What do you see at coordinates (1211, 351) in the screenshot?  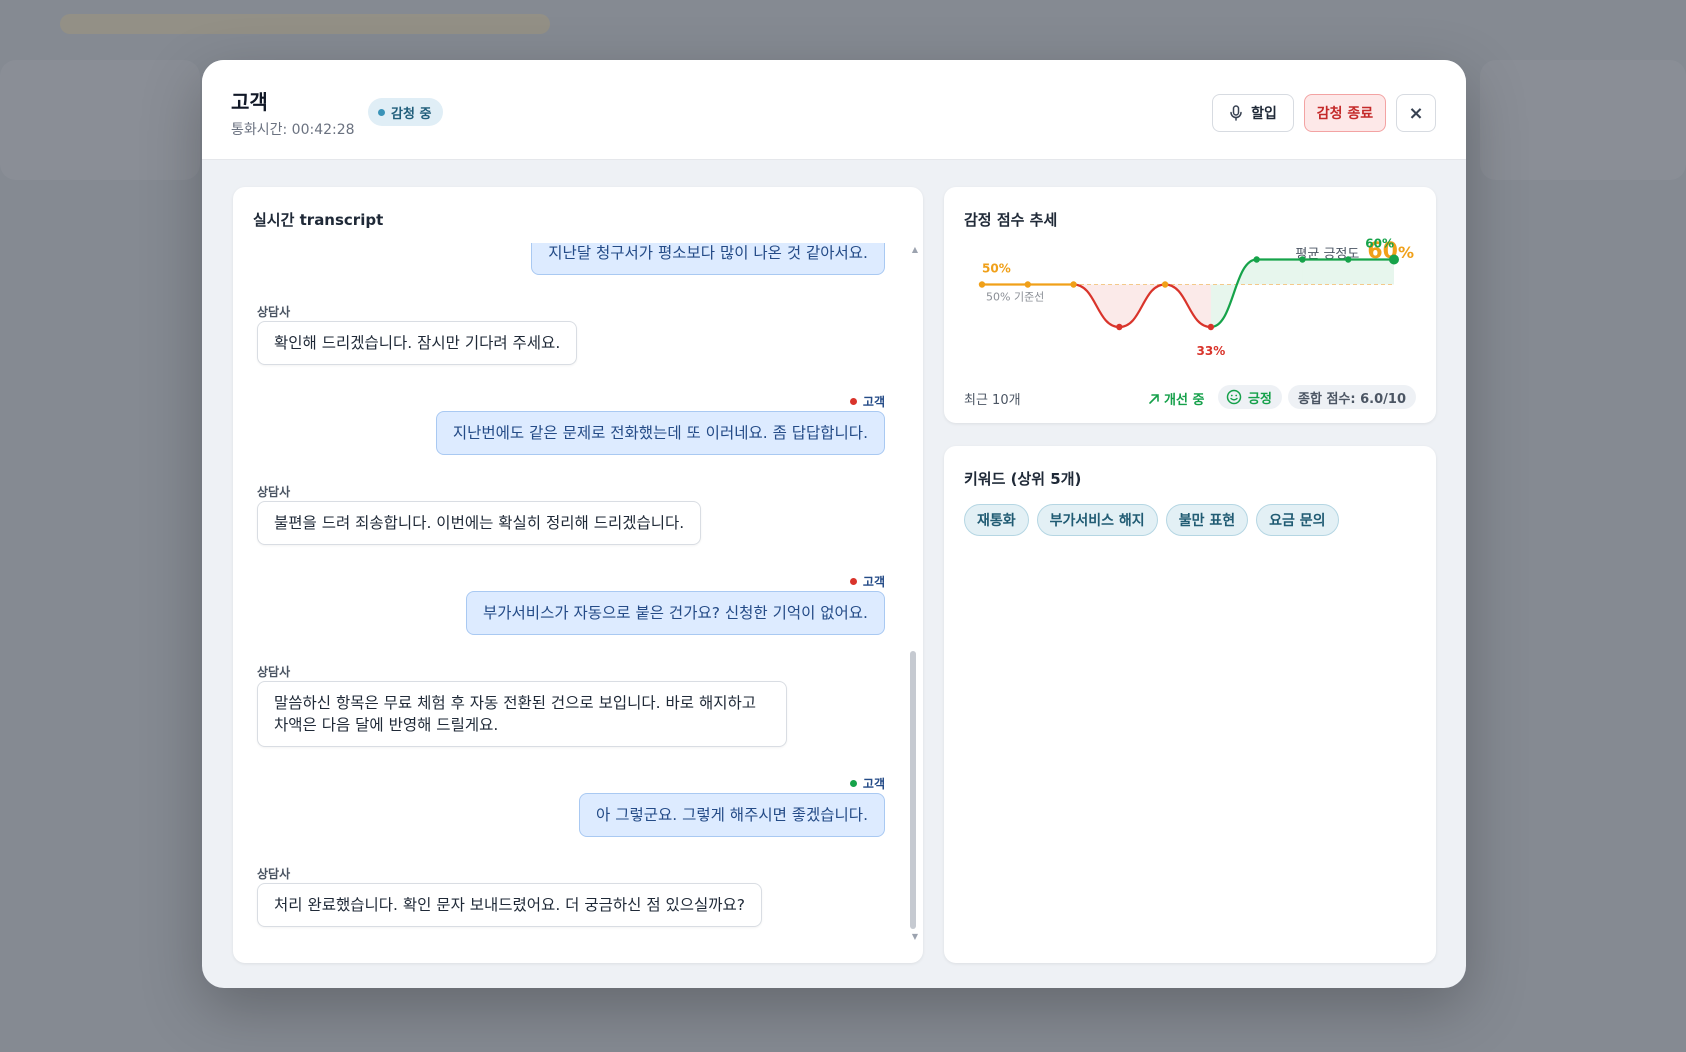 I see `data-label: 33%` at bounding box center [1211, 351].